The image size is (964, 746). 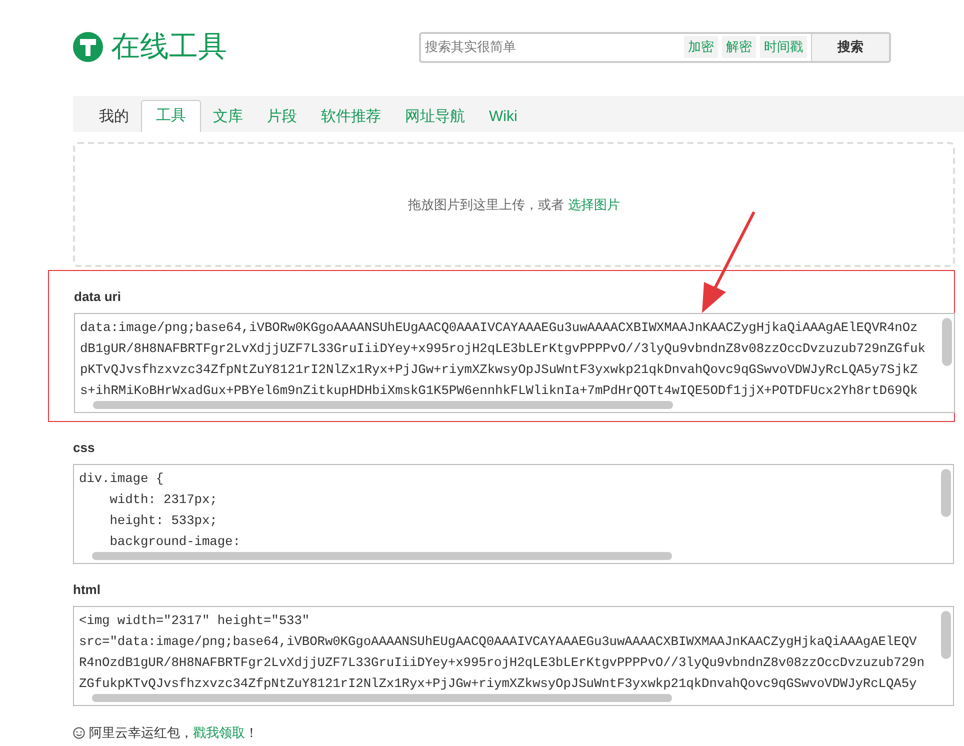 What do you see at coordinates (514, 205) in the screenshot?
I see `upload-instruction: 拖放图片到这里上传，或者 选择图片` at bounding box center [514, 205].